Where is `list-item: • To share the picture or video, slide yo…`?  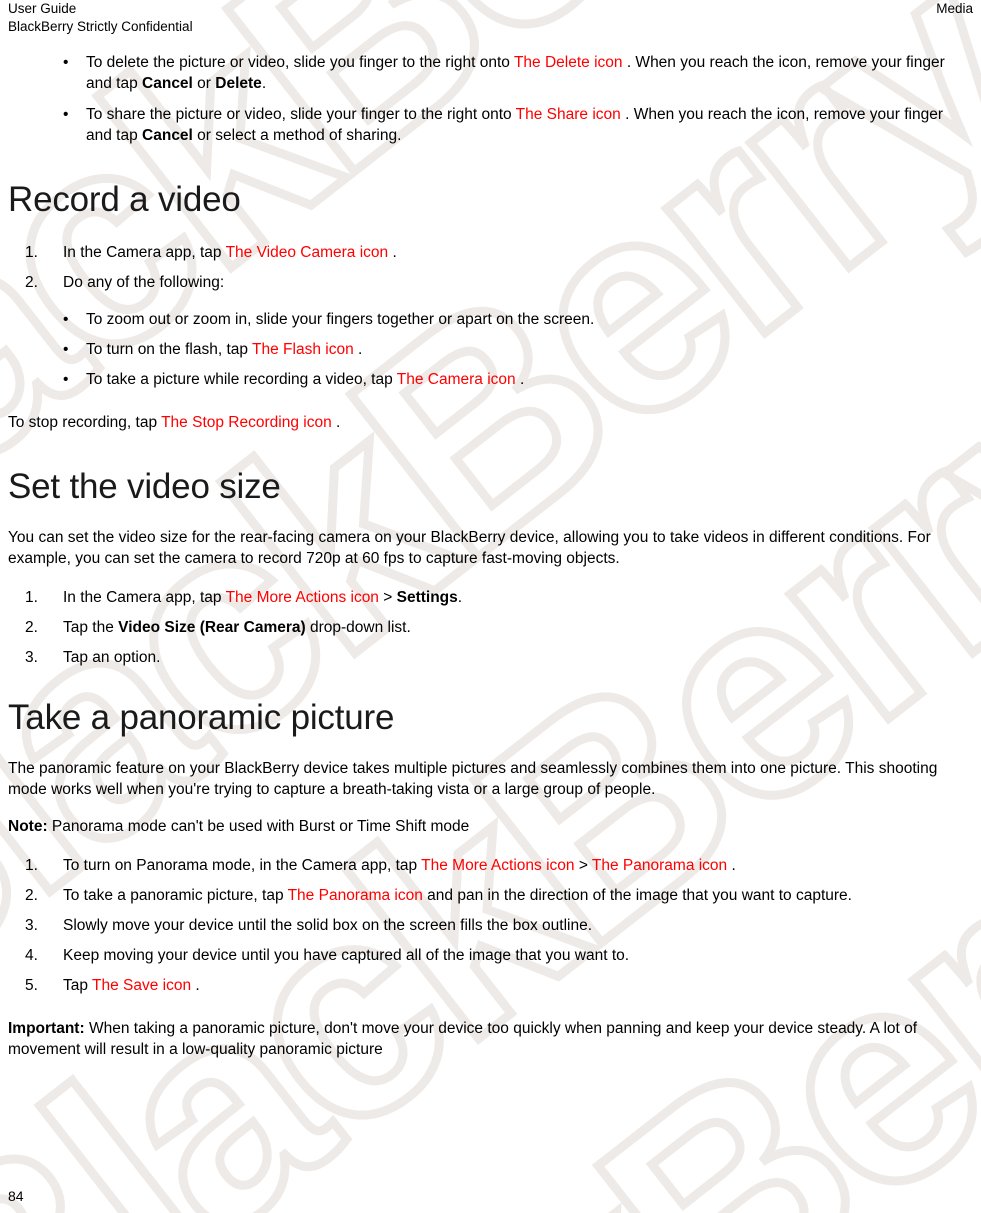
list-item: • To share the picture or video, slide yo… is located at coordinates (490, 125).